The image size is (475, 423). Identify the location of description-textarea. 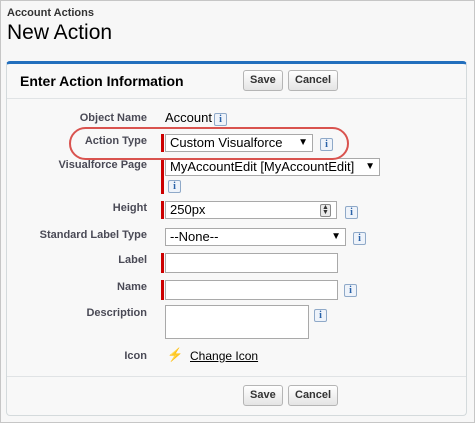
(237, 322).